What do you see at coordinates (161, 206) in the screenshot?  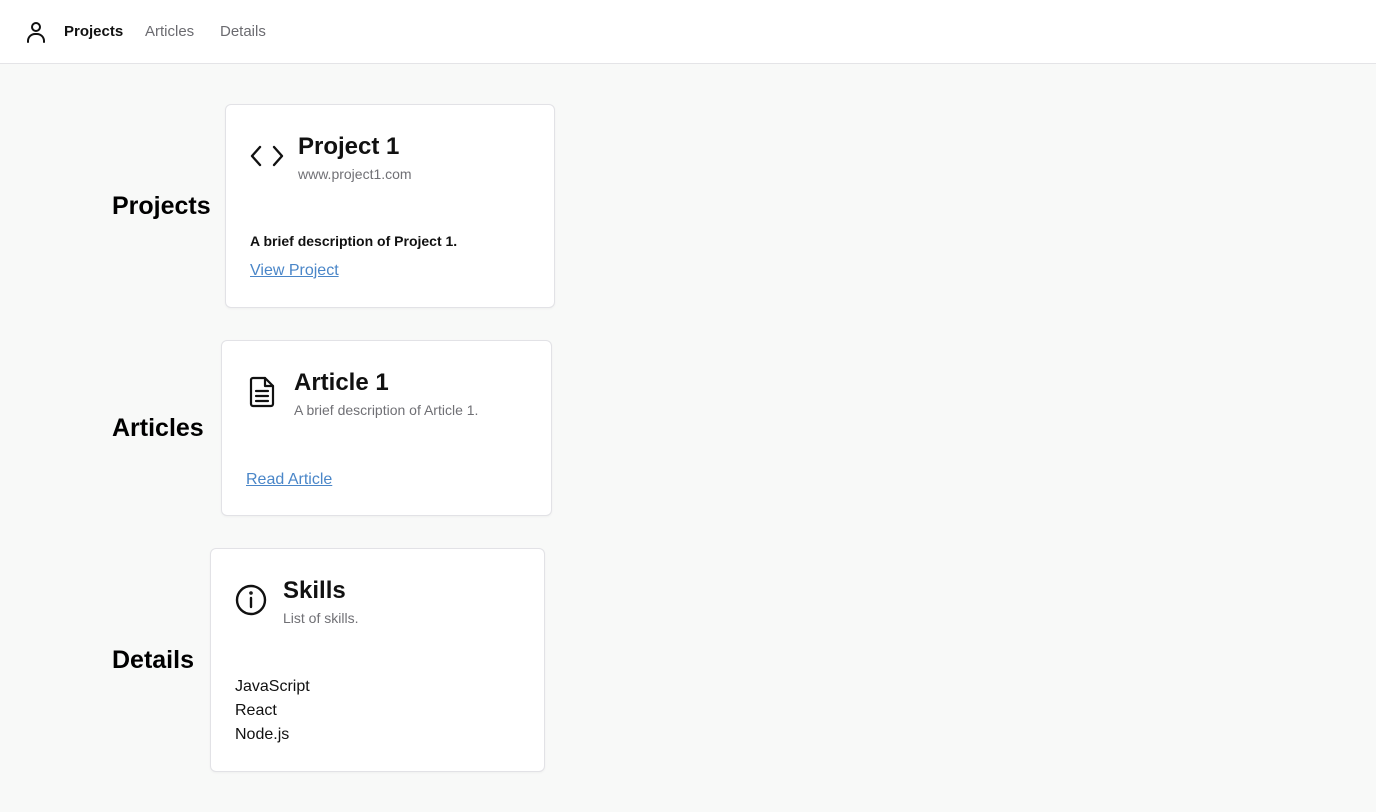 I see `section-heading-projects: Projects` at bounding box center [161, 206].